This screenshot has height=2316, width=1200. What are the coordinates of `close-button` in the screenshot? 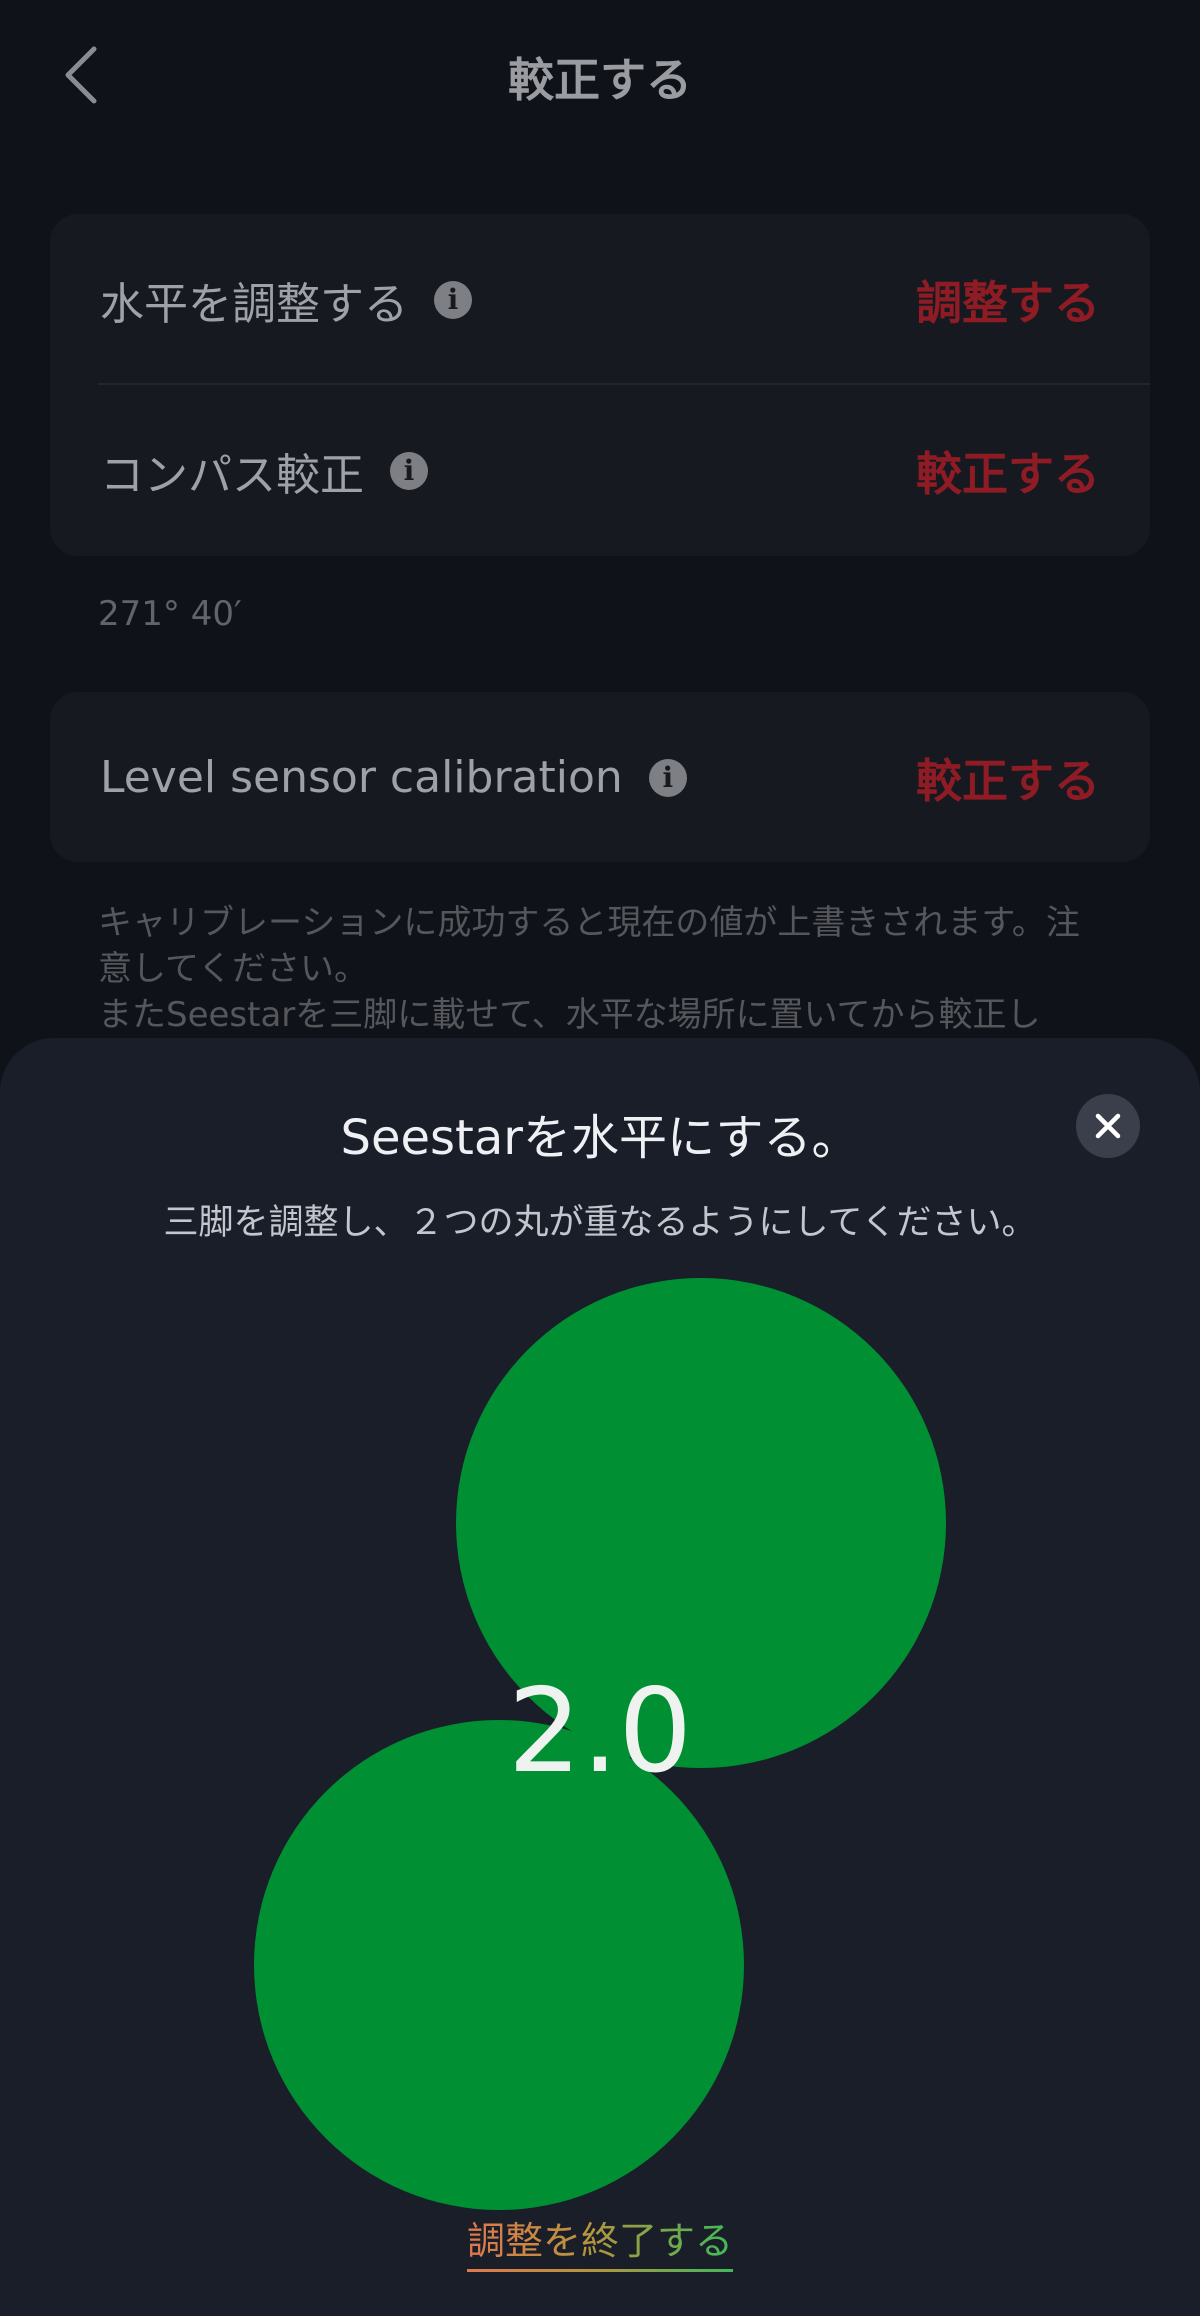 It's located at (1108, 1126).